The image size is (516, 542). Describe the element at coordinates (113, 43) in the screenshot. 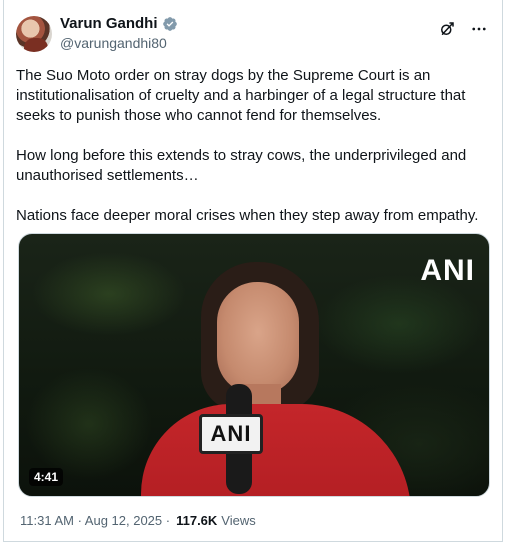

I see `author-handle: @varungandhi80` at that location.